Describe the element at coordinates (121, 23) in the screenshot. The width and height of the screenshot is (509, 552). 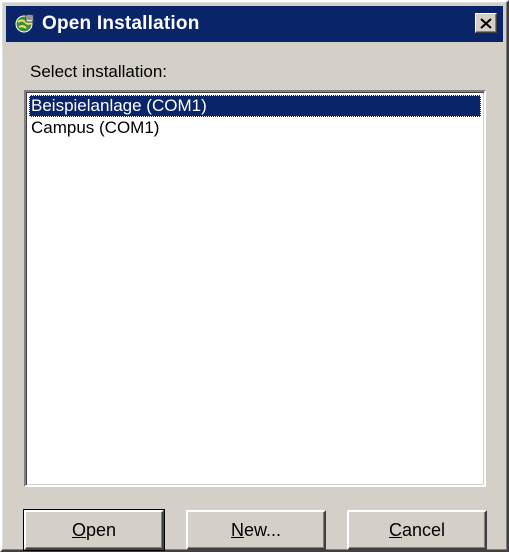
I see `window-title: Open Installation` at that location.